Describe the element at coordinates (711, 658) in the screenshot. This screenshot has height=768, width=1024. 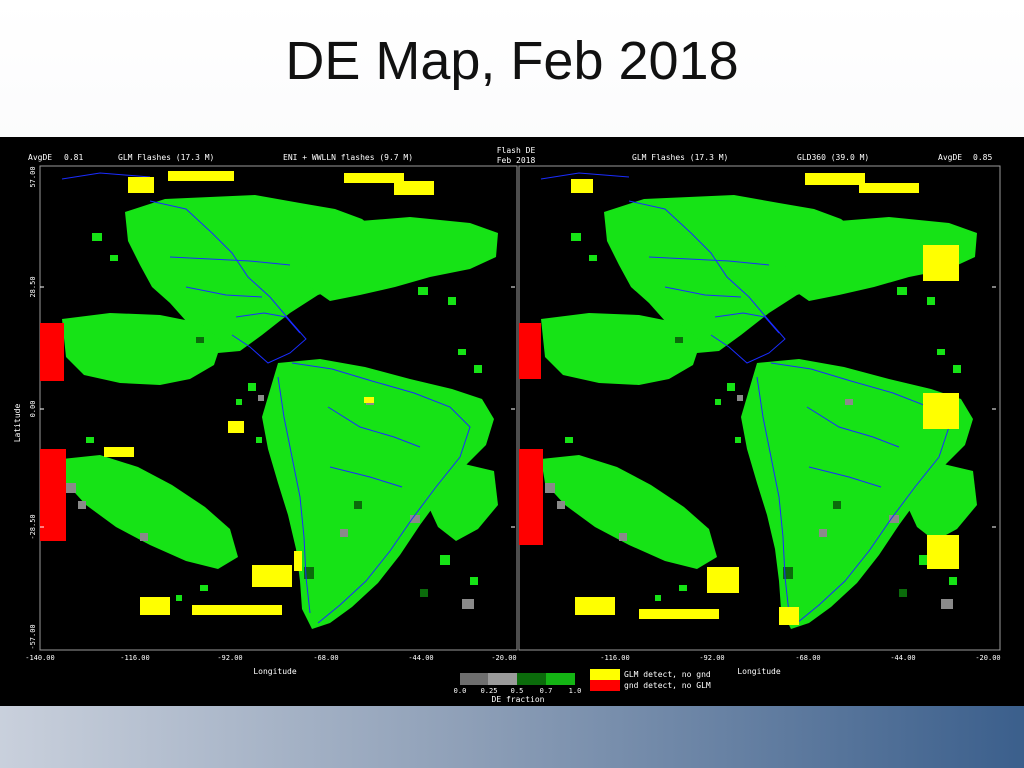
I see `x-tick-right: -92.00` at that location.